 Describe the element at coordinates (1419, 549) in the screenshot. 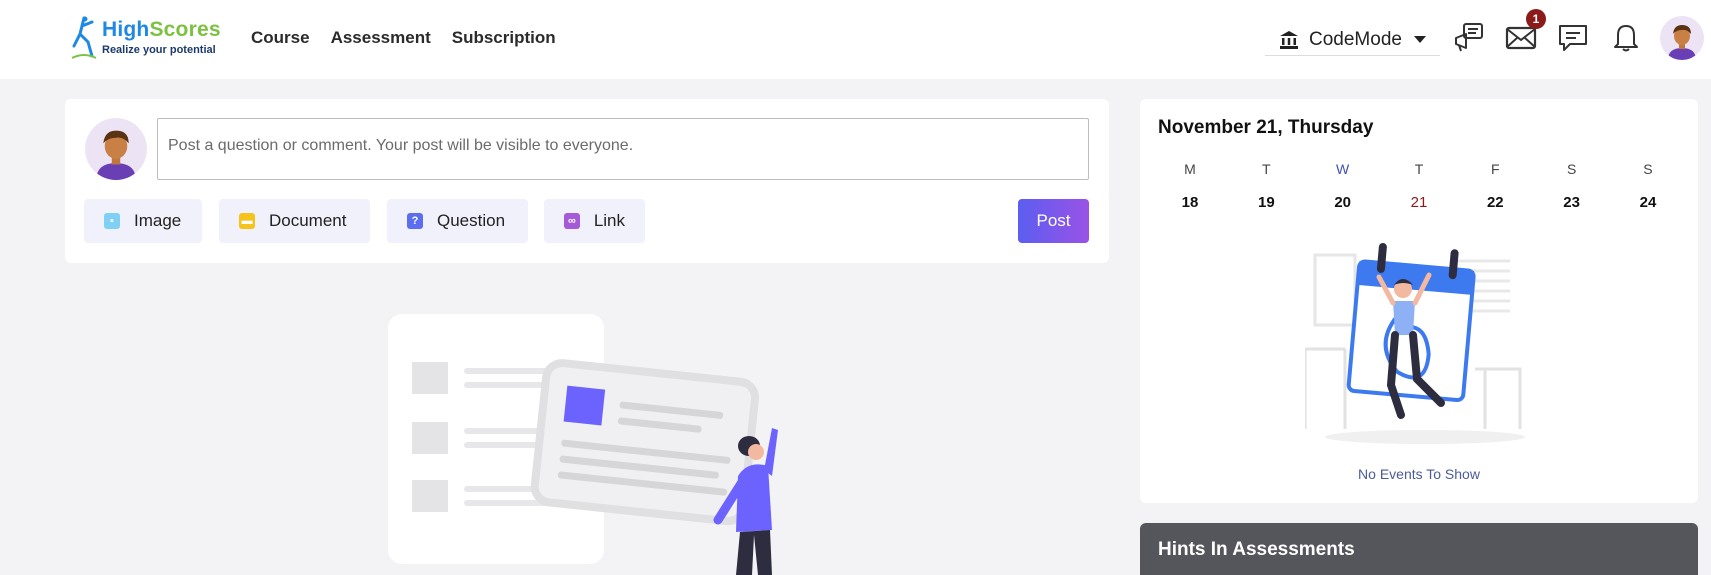

I see `hints-card: Hints In Assessments` at that location.